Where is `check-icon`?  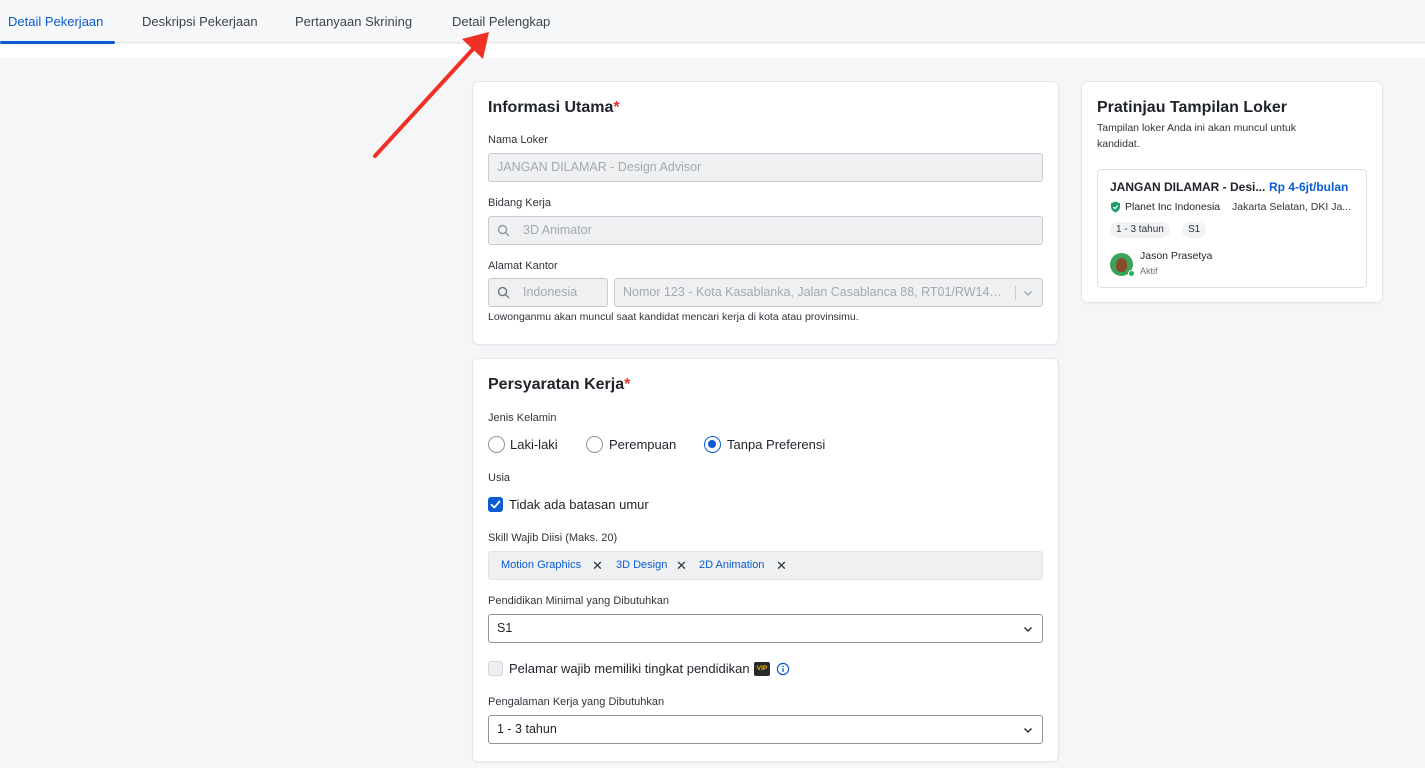 check-icon is located at coordinates (495, 504).